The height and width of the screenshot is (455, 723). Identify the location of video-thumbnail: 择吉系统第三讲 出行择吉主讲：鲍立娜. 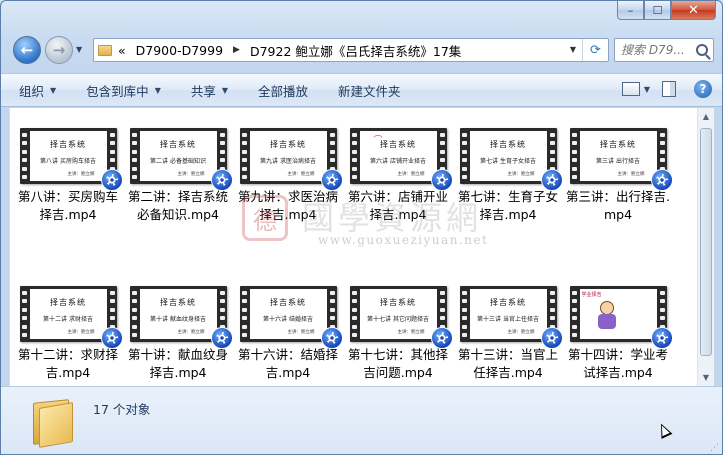
(621, 159).